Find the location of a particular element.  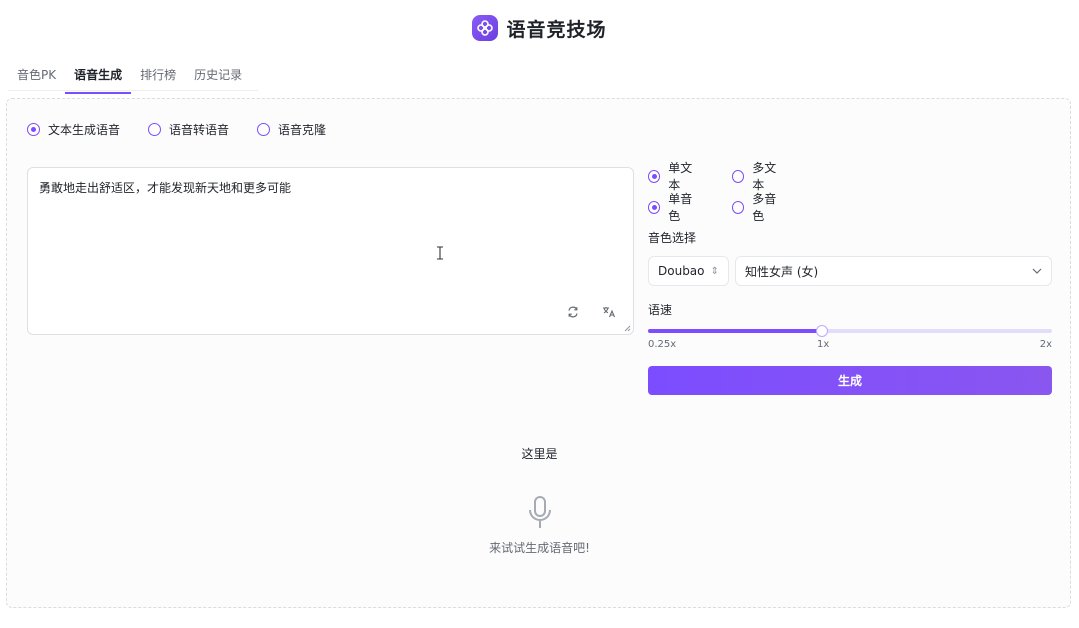

radio-label: 单音色 is located at coordinates (680, 207).